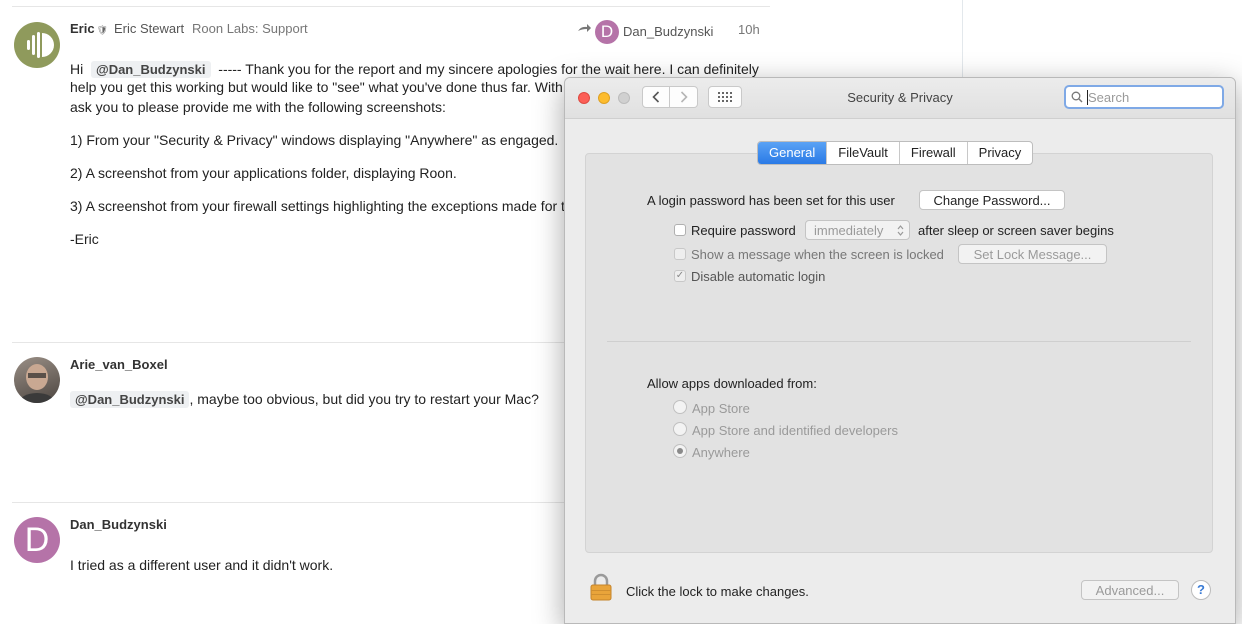 The image size is (1242, 624). I want to click on allow-apps-label: Allow apps downloaded from:, so click(732, 383).